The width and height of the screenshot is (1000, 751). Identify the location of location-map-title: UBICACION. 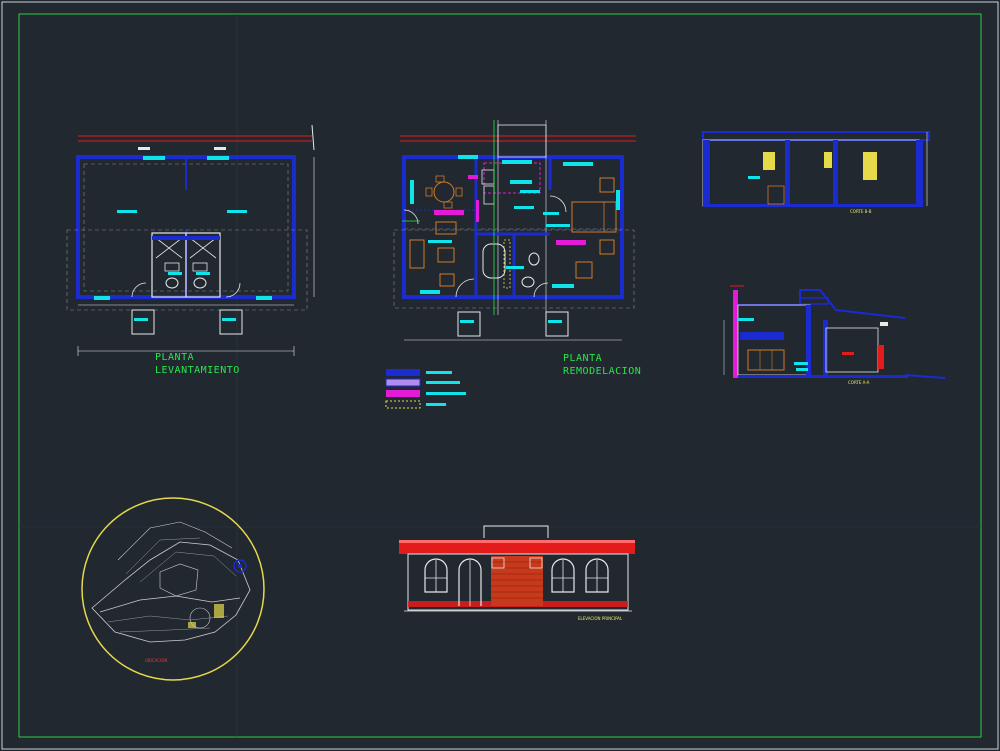
(156, 660).